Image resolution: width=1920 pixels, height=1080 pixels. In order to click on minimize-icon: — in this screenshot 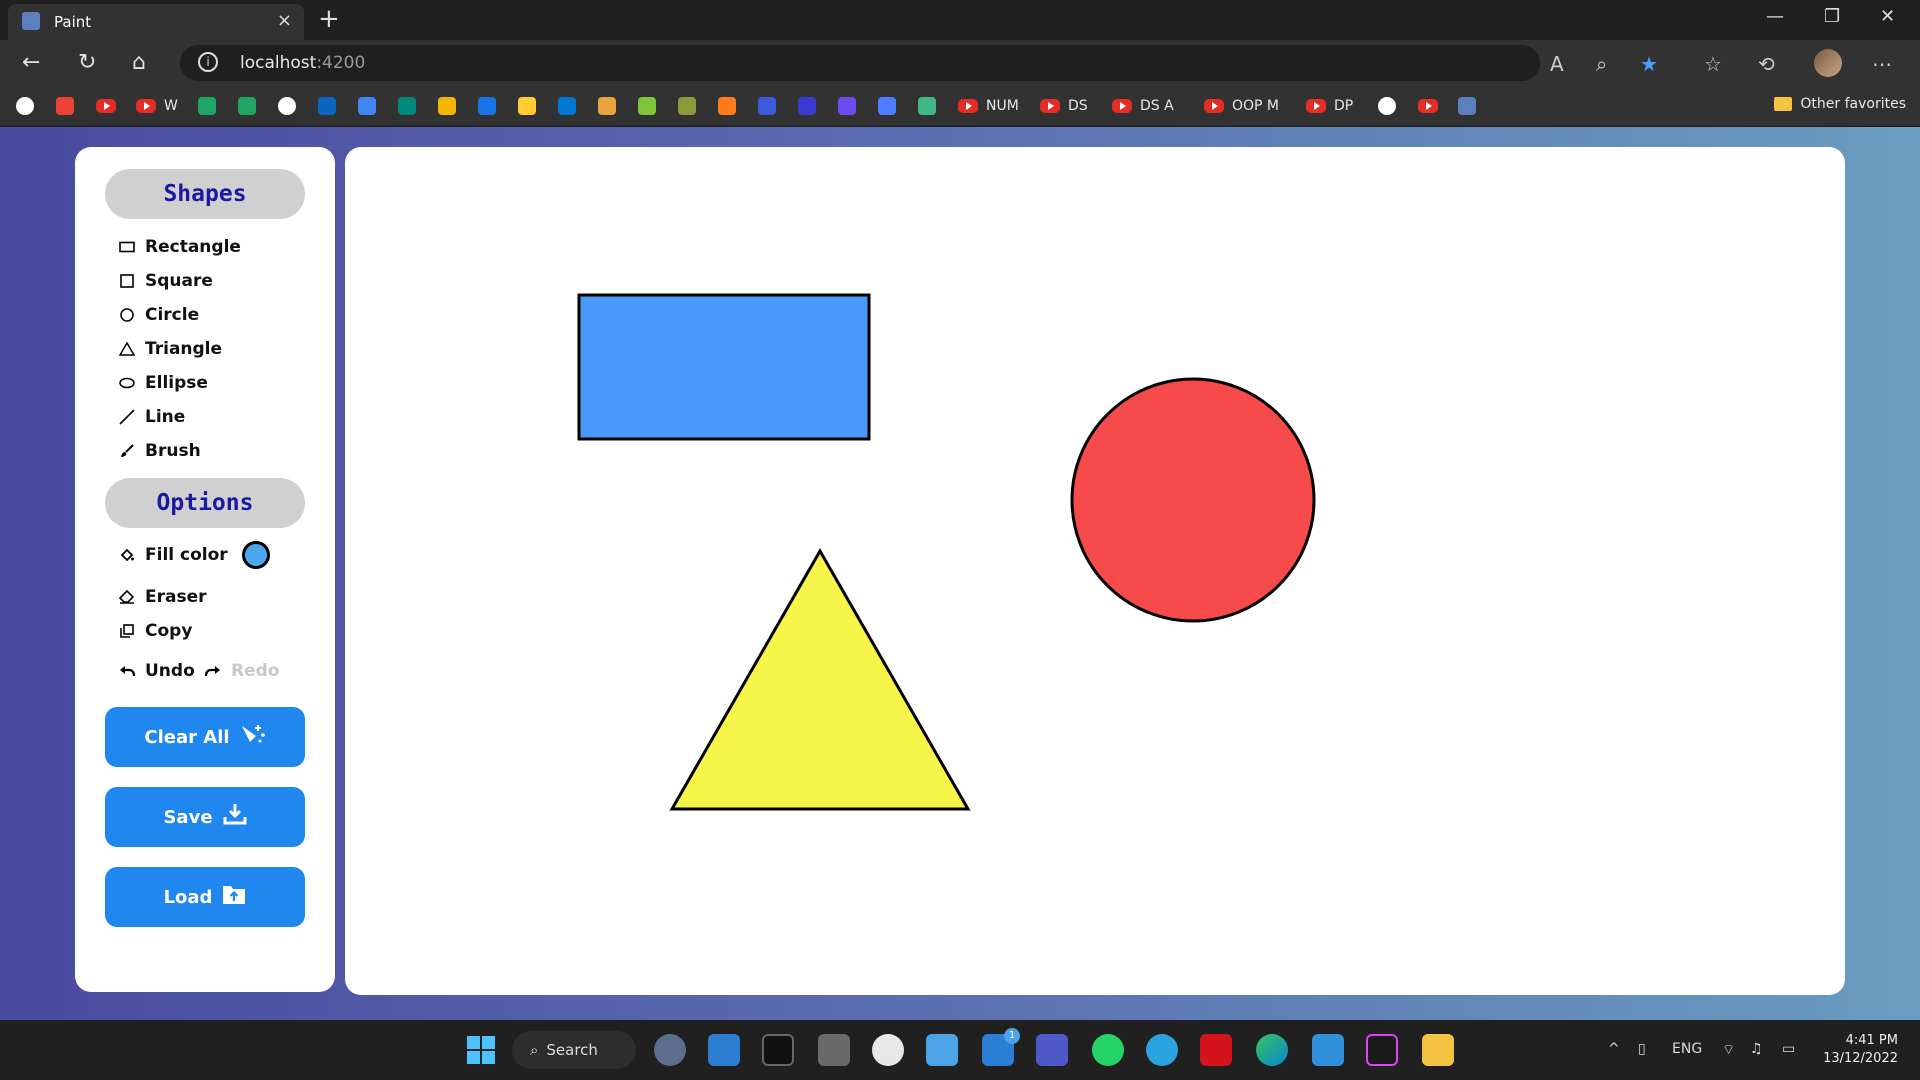, I will do `click(1775, 16)`.